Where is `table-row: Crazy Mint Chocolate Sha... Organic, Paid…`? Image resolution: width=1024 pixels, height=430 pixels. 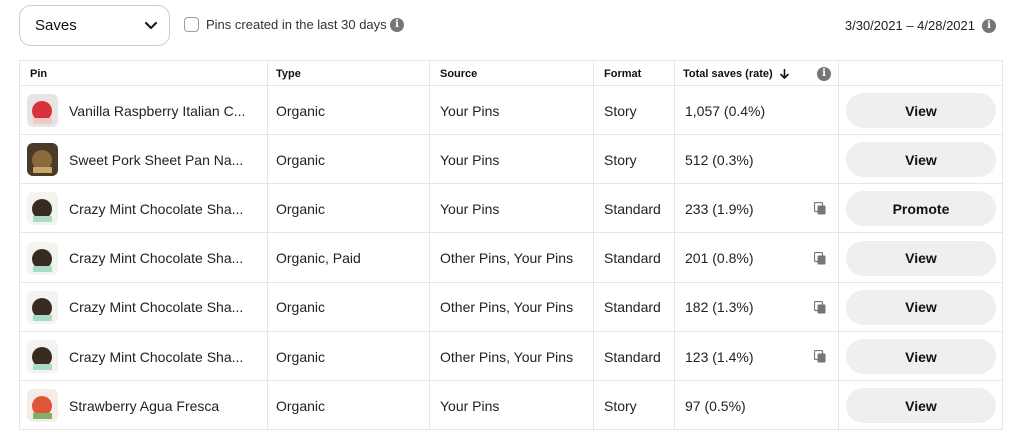 table-row: Crazy Mint Chocolate Sha... Organic, Paid… is located at coordinates (511, 258).